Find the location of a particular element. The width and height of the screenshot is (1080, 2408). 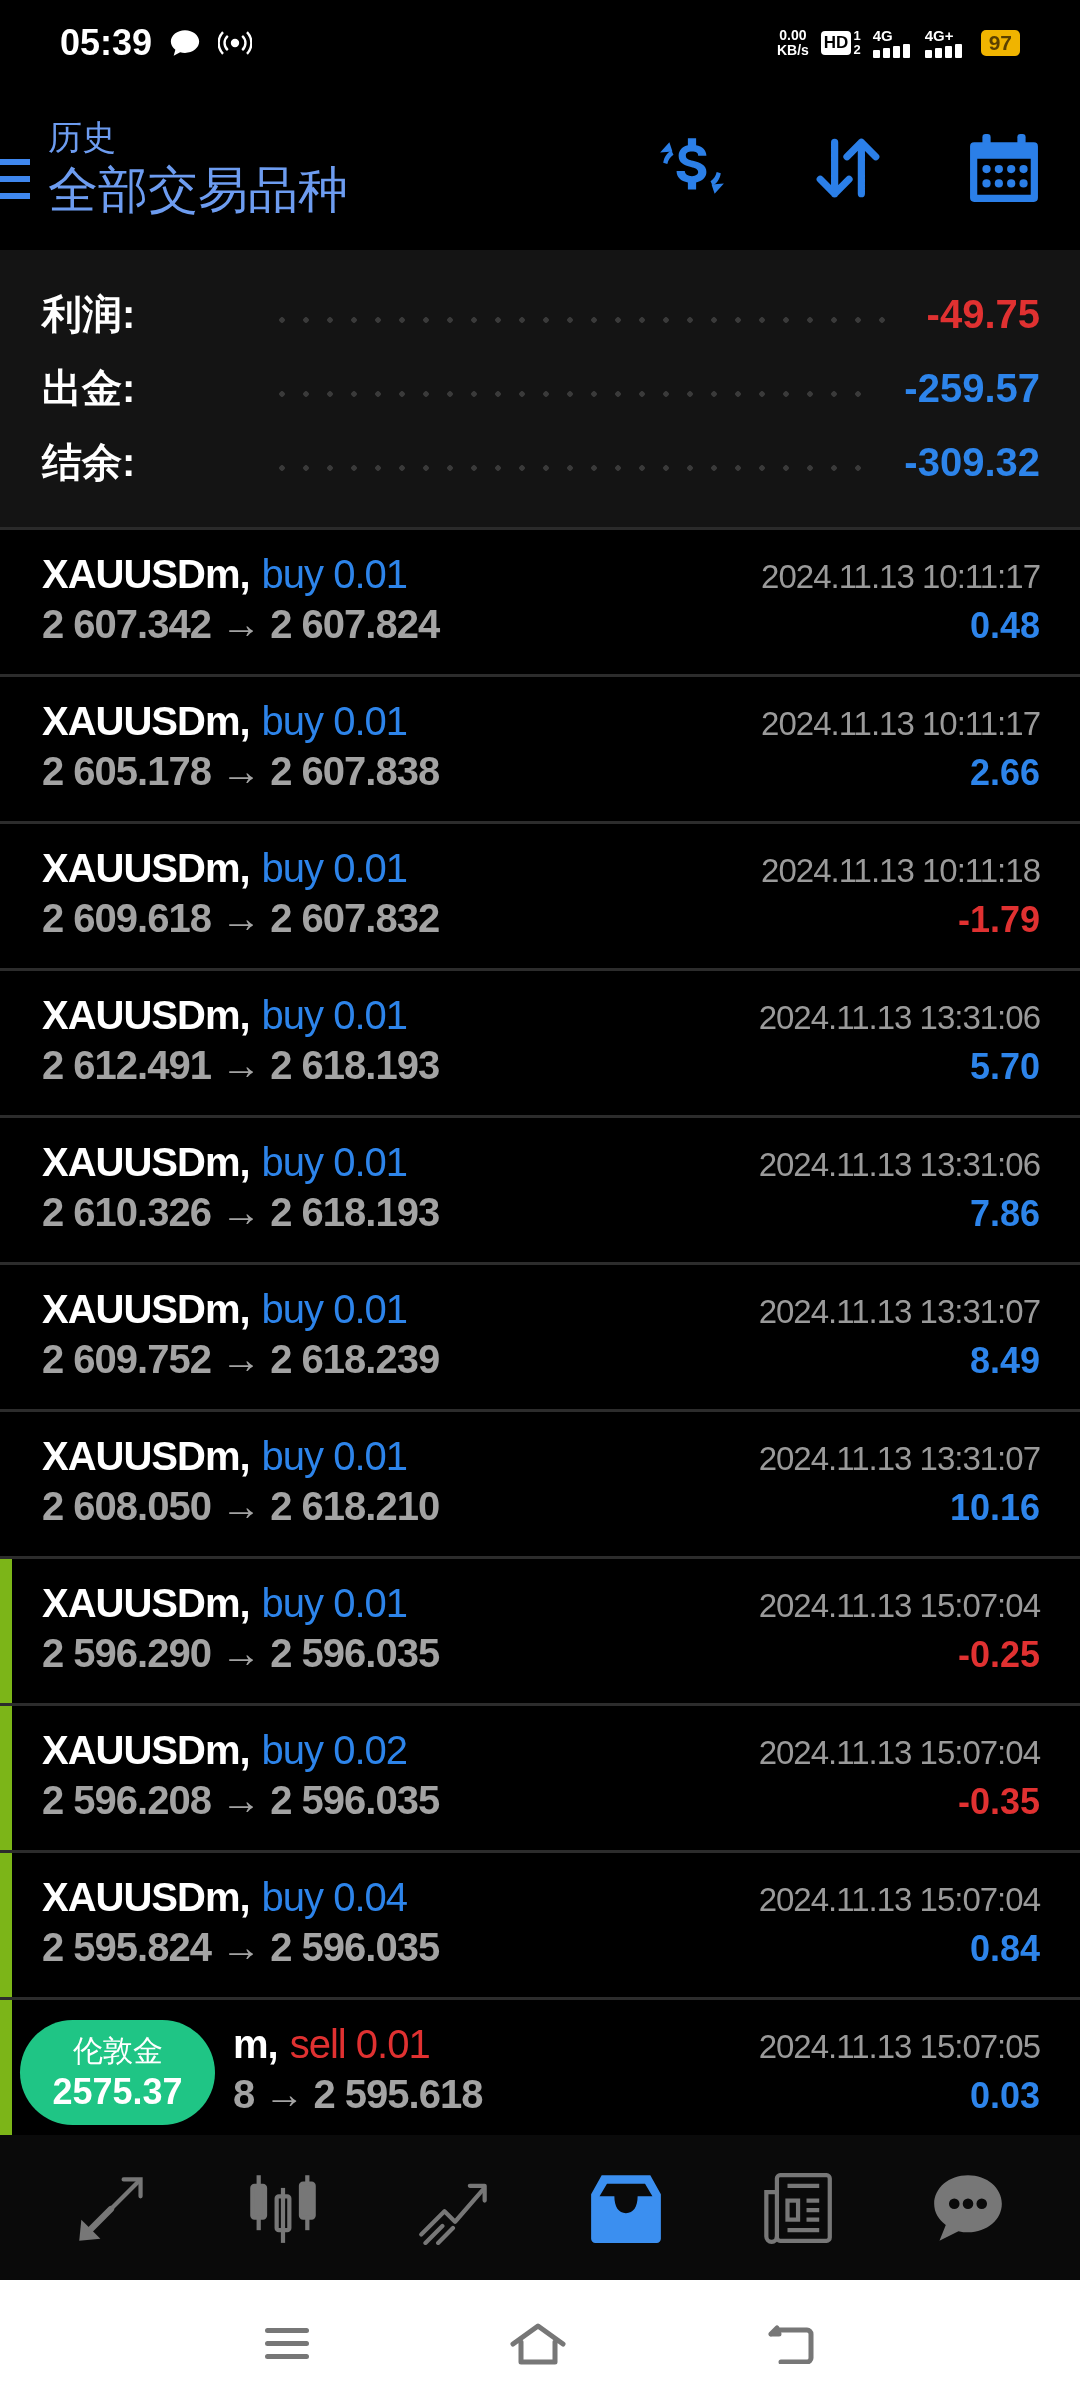

price-range: 2 609.618 → 2 607.832 is located at coordinates (241, 918).